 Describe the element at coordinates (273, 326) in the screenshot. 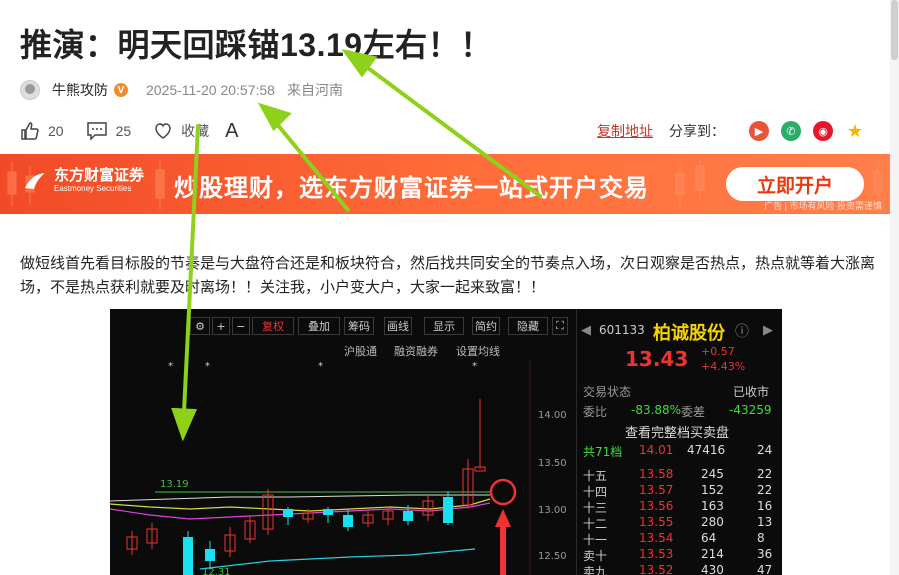

I see `fuquan-button: 复权` at that location.